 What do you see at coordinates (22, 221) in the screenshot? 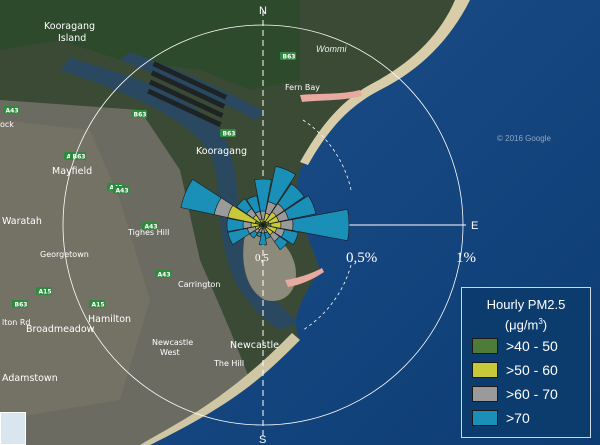
I see `place-waratah: Waratah` at bounding box center [22, 221].